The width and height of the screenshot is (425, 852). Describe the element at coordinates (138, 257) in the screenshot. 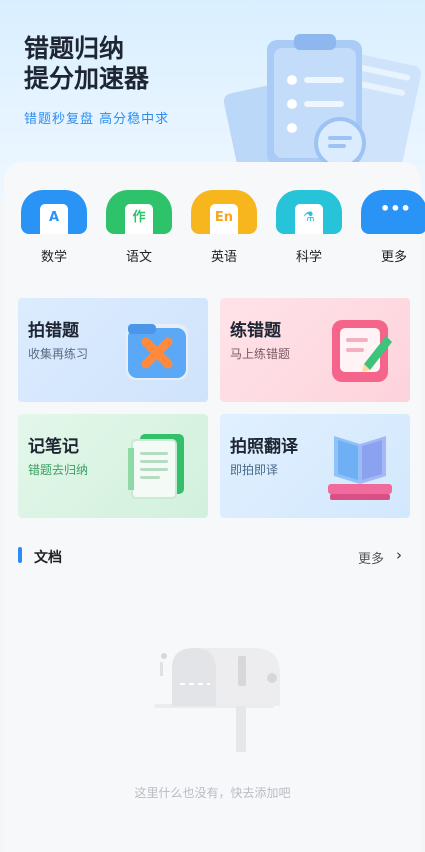

I see `subject-label-chinese: 语文` at that location.